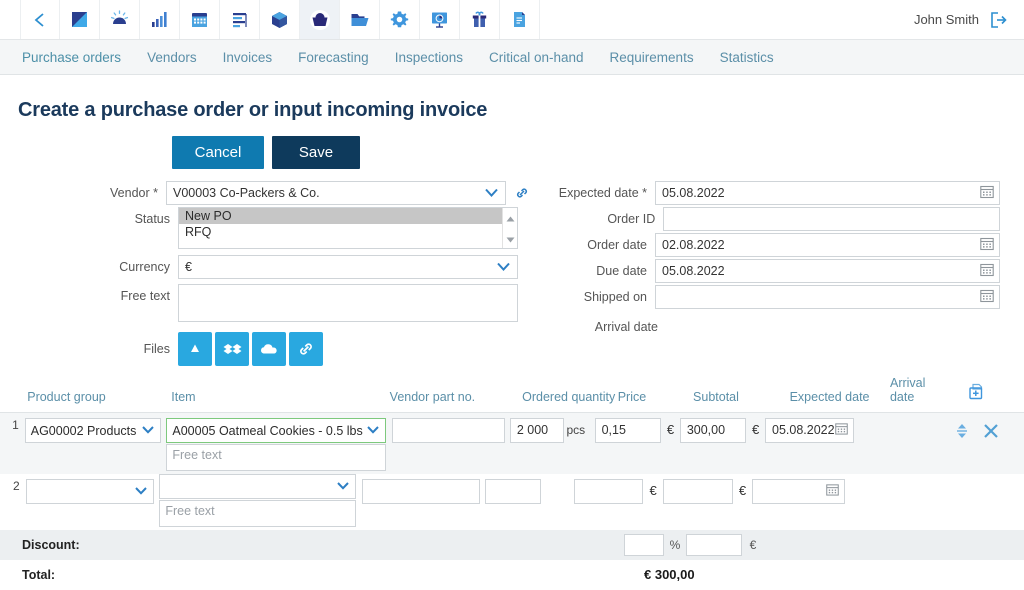 This screenshot has height=590, width=1024. Describe the element at coordinates (240, 19) in the screenshot. I see `list-icon` at that location.